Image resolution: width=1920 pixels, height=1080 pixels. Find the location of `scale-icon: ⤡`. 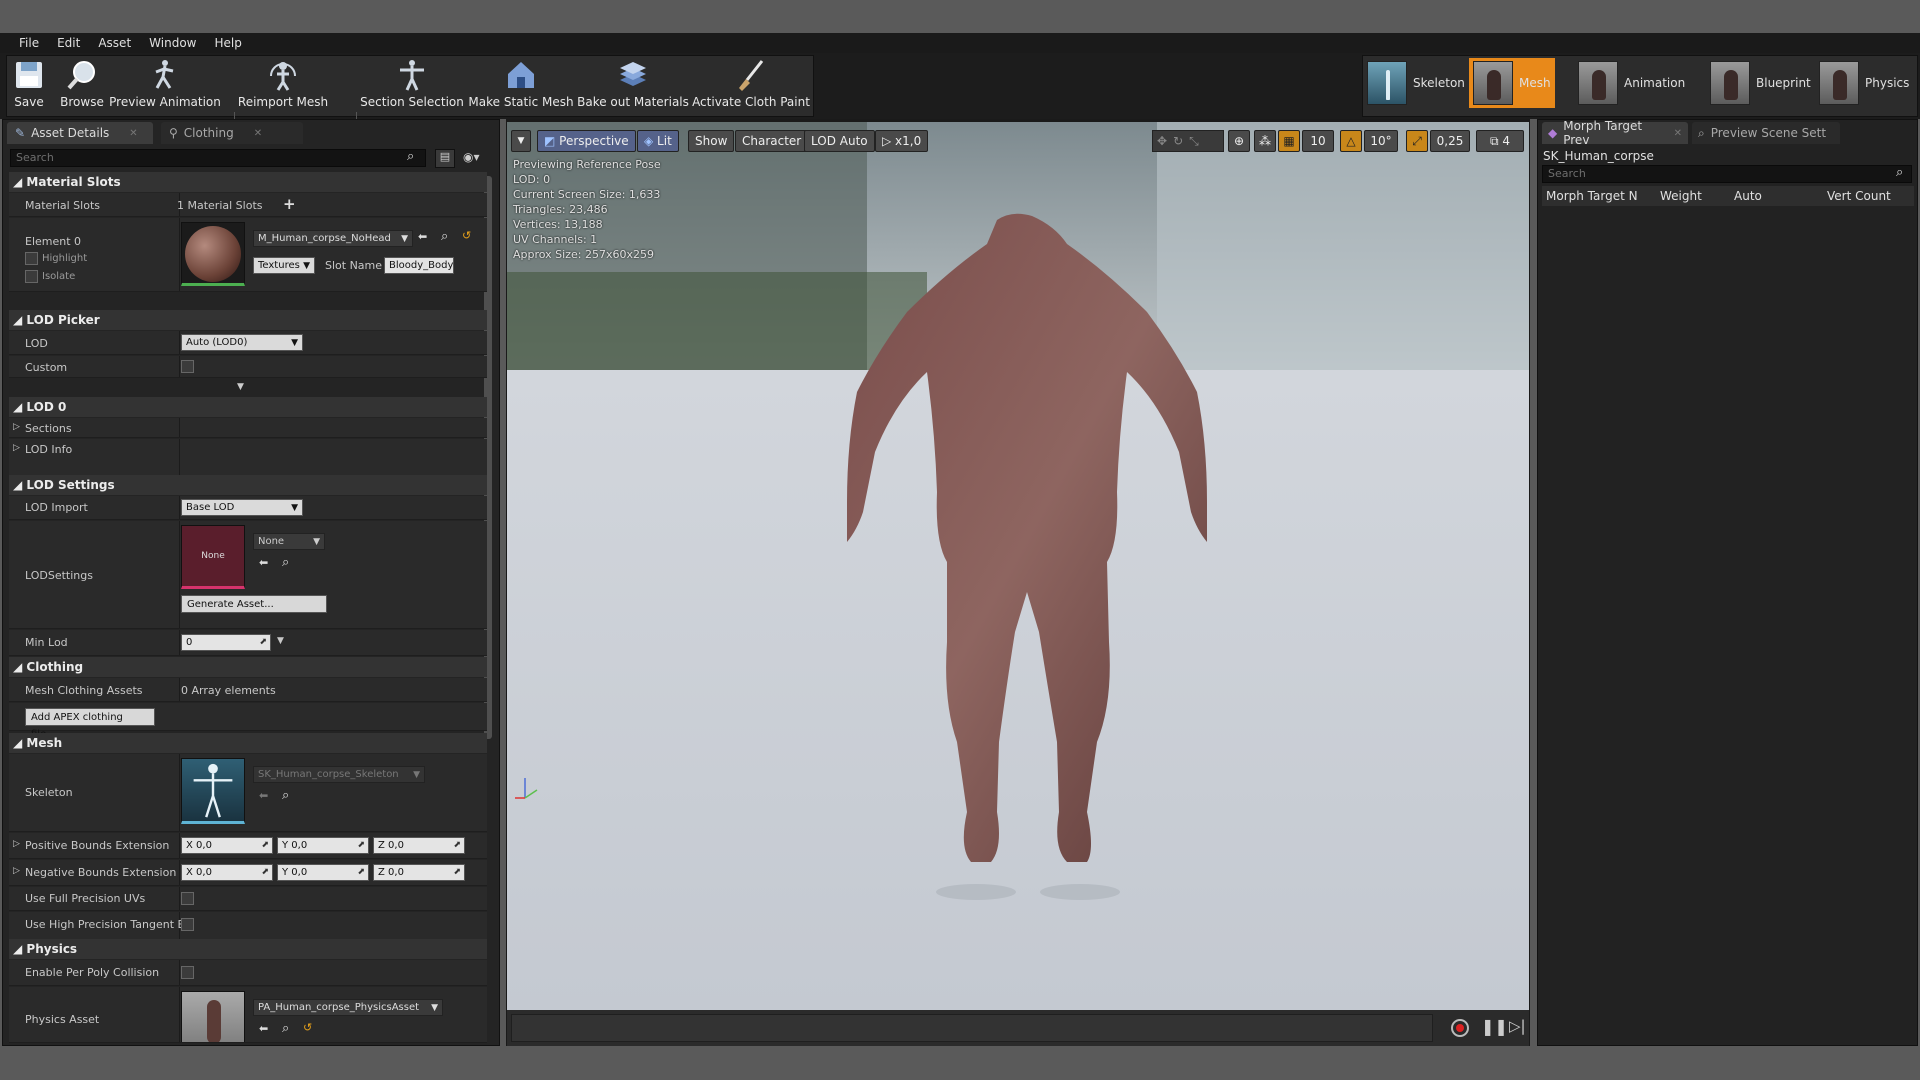

scale-icon: ⤡ is located at coordinates (1197, 141).